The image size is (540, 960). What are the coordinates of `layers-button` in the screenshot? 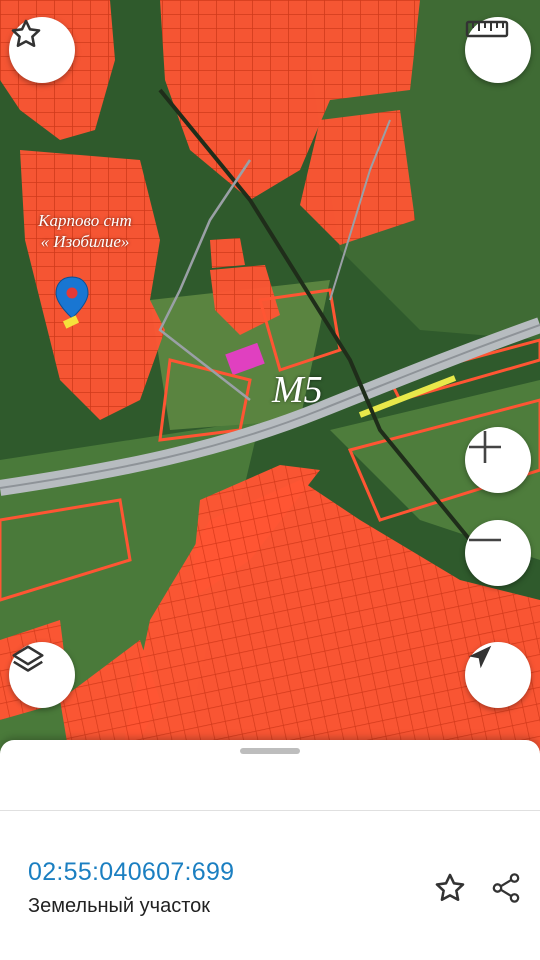 It's located at (42, 675).